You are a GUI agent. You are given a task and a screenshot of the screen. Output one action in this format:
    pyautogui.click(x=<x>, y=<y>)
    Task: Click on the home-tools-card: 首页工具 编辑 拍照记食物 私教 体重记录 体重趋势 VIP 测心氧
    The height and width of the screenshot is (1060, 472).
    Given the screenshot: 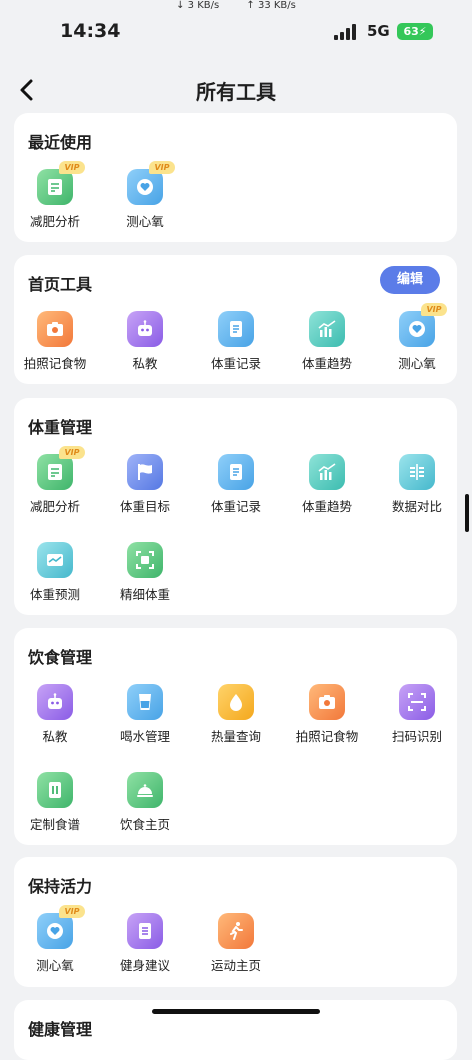 What is the action you would take?
    pyautogui.click(x=235, y=319)
    